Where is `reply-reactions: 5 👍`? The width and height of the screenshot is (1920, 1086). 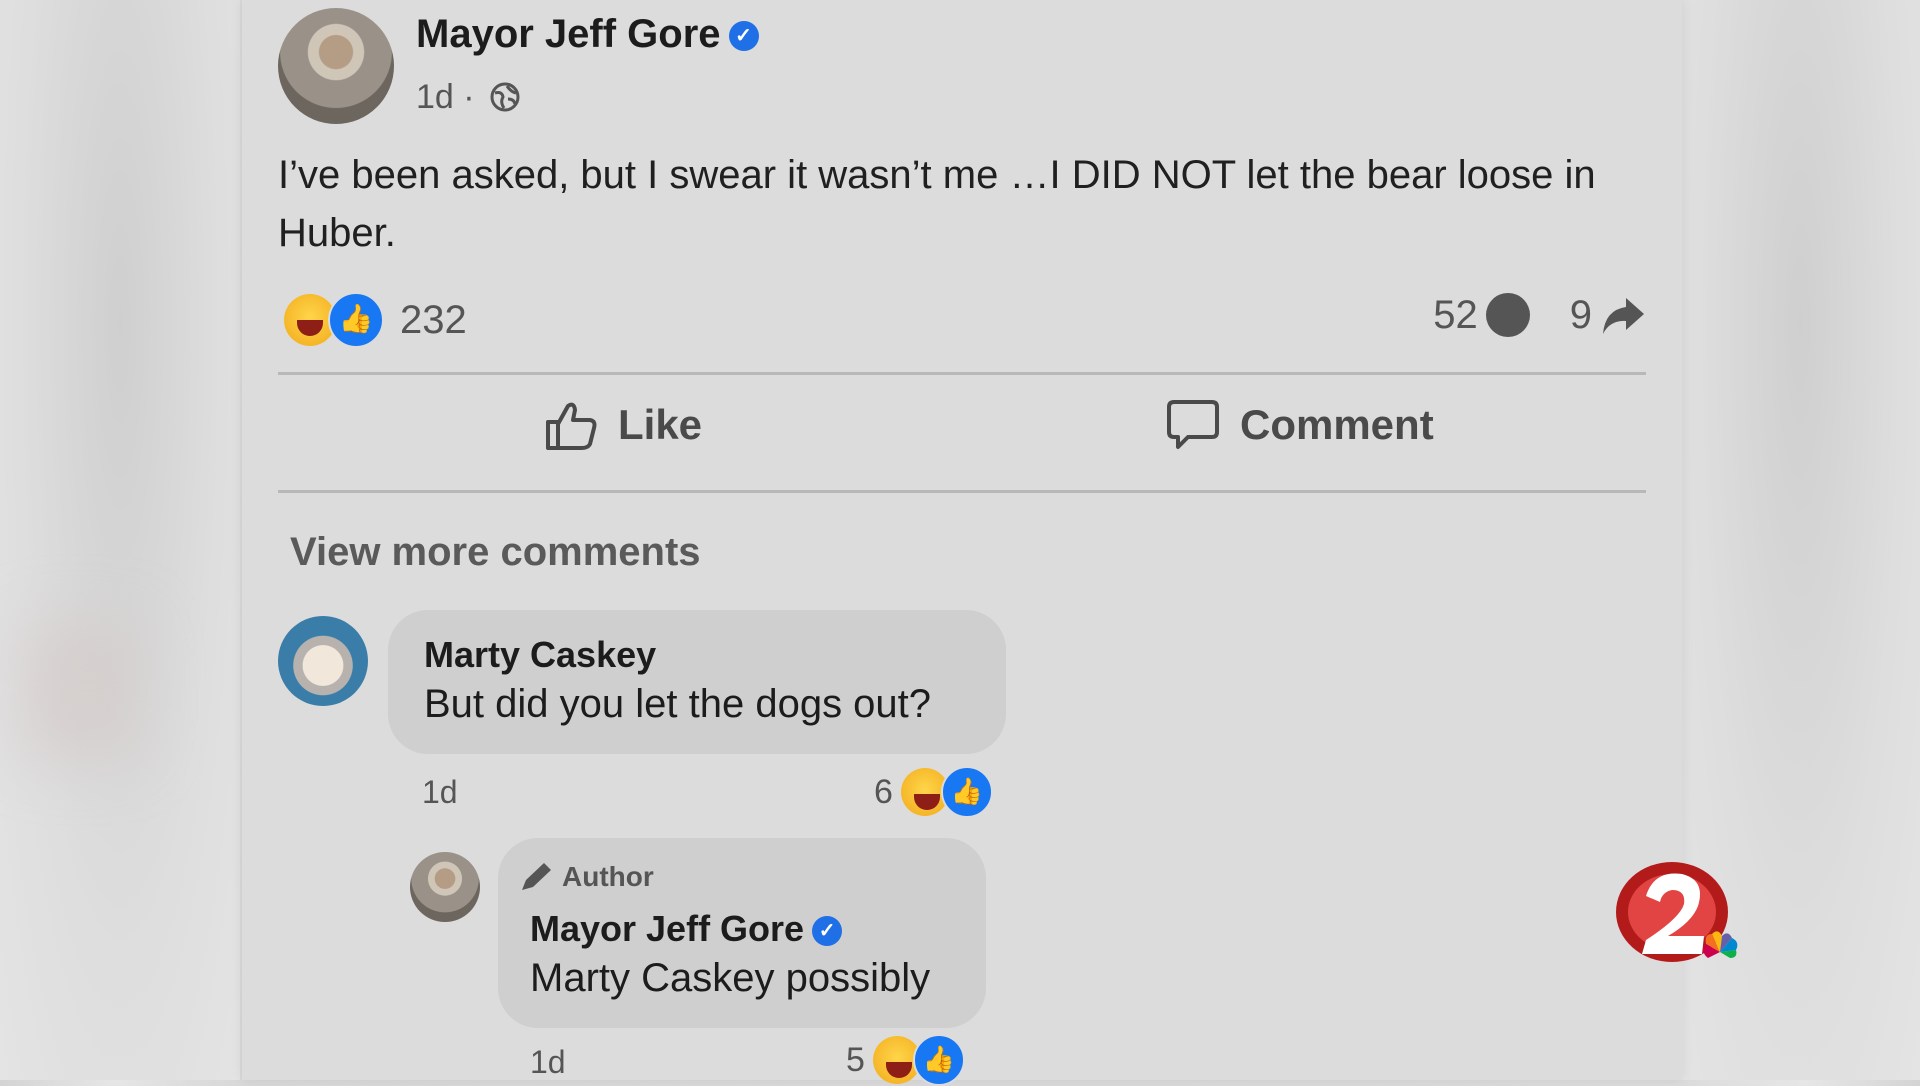 reply-reactions: 5 👍 is located at coordinates (905, 1060).